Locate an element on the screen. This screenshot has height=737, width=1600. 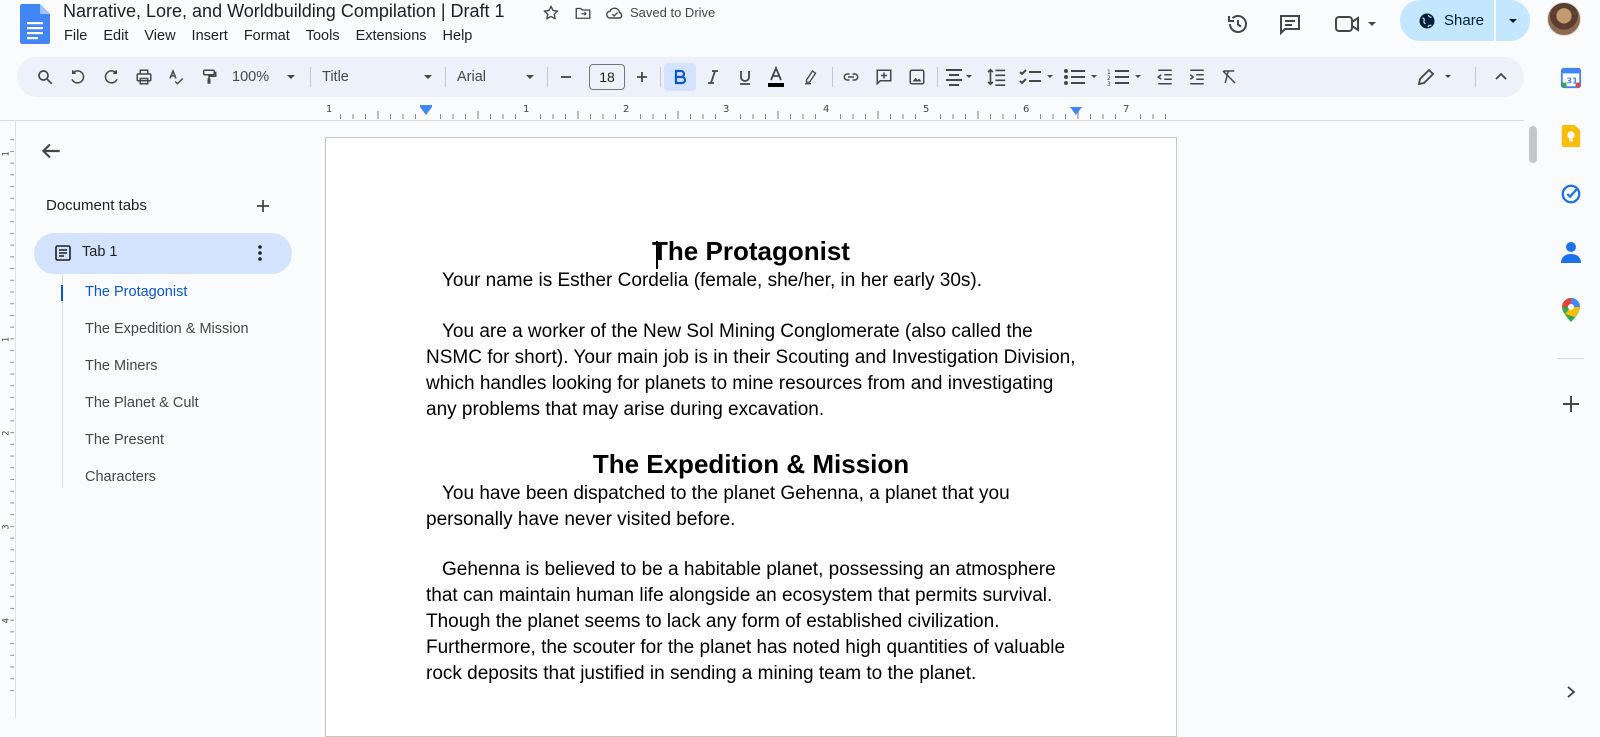
toolbar: 100% Title Arial 18 1 2 3 is located at coordinates (770, 77).